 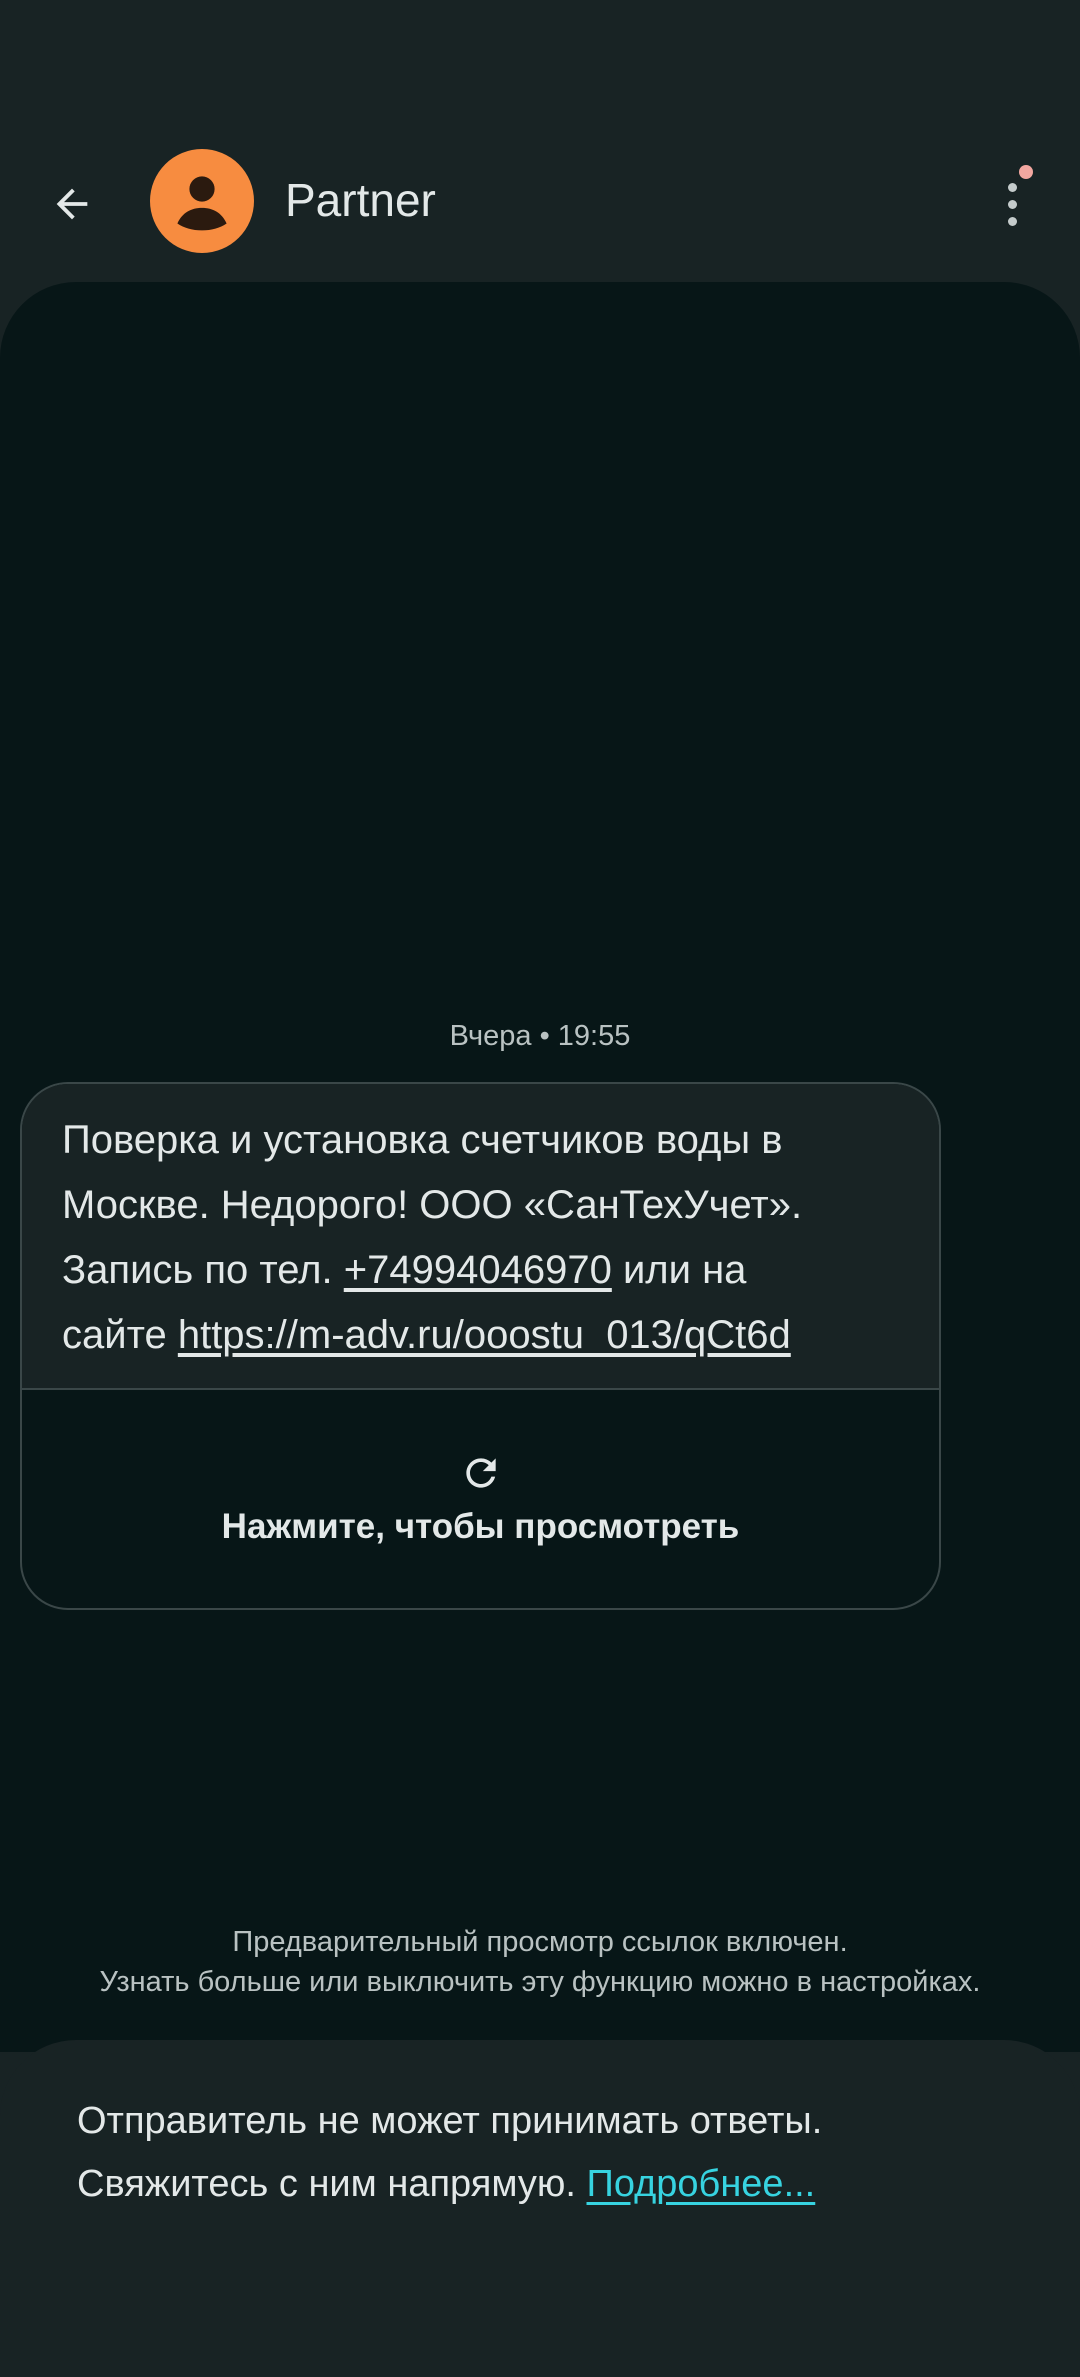 What do you see at coordinates (360, 200) in the screenshot?
I see `contact-name: Partner` at bounding box center [360, 200].